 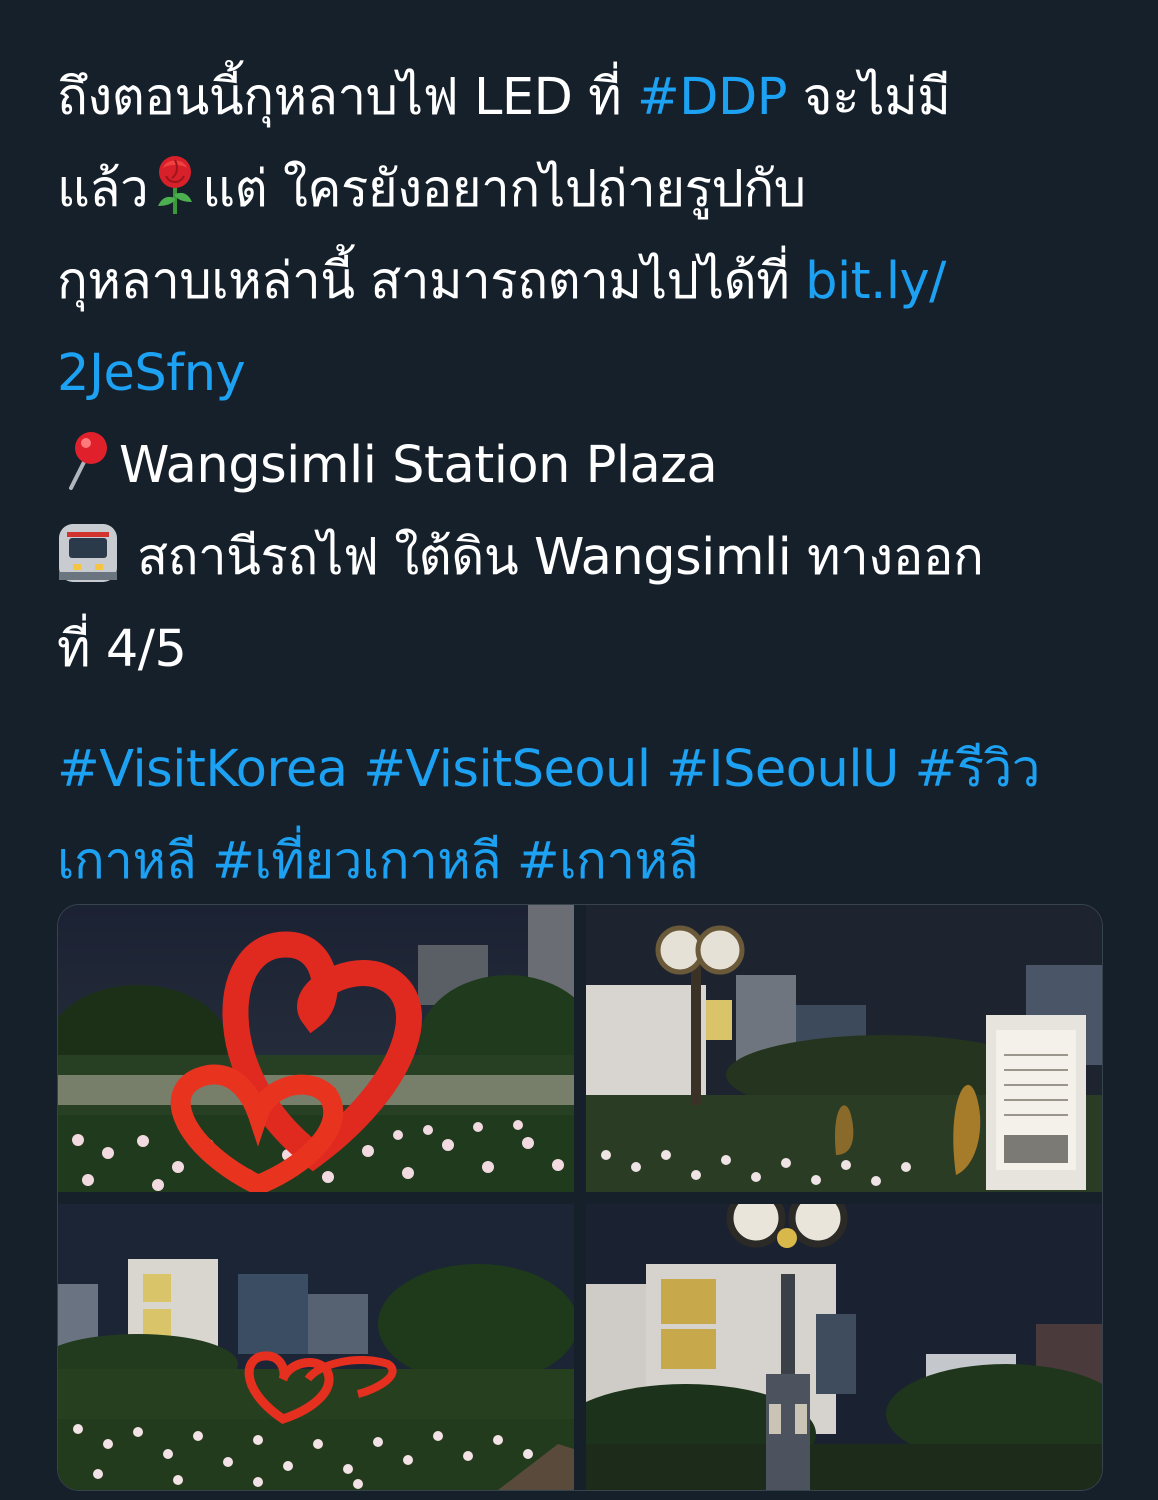 I want to click on short-link-part-1: bit.ly/, so click(x=875, y=281).